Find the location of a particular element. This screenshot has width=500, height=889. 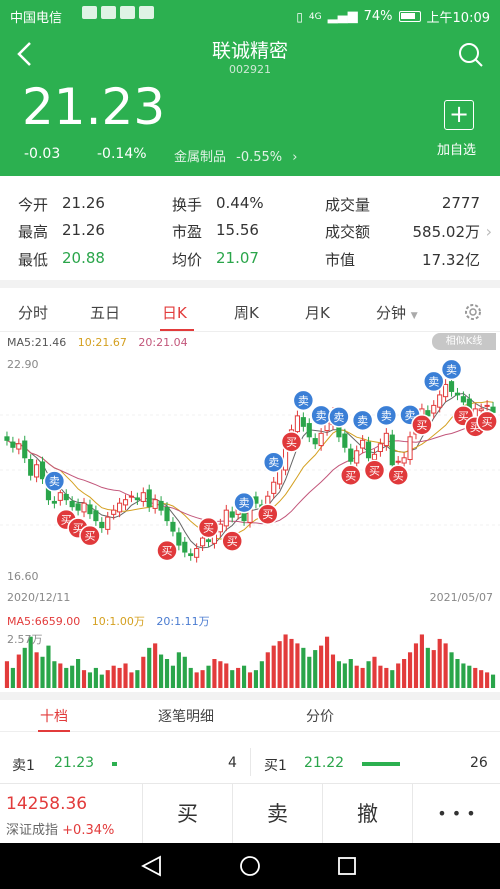

tab-five-day: 五日 is located at coordinates (105, 312).